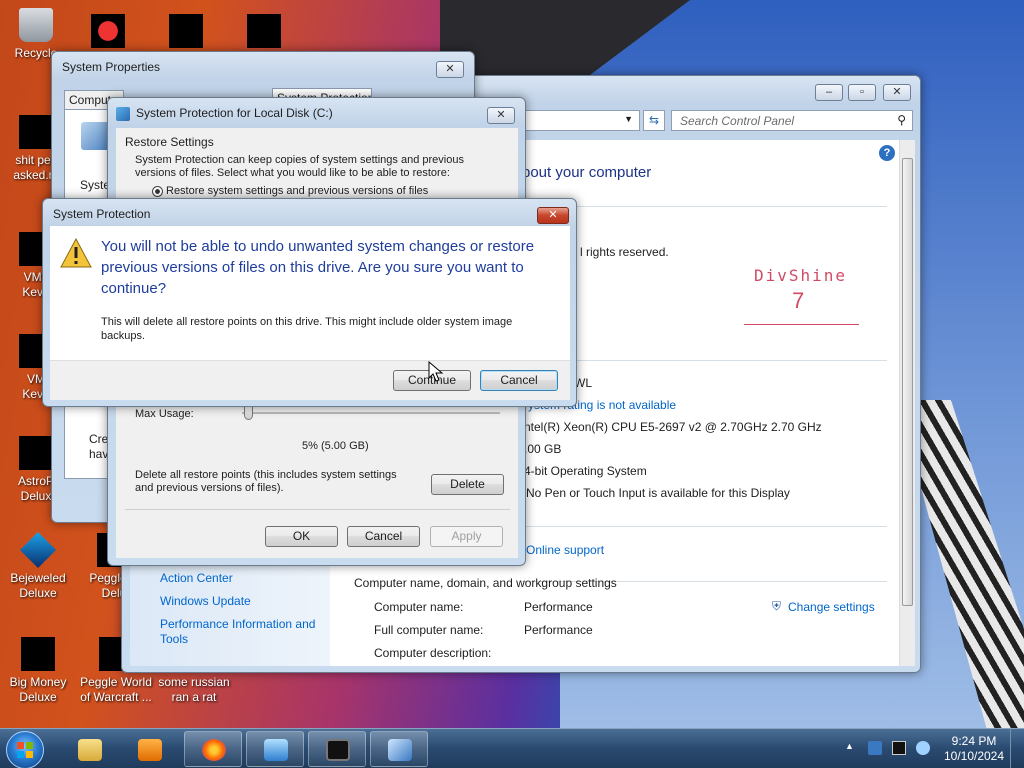 Image resolution: width=1024 pixels, height=768 pixels. I want to click on desktop-icon-big-money: Big Money Deluxe, so click(38, 671).